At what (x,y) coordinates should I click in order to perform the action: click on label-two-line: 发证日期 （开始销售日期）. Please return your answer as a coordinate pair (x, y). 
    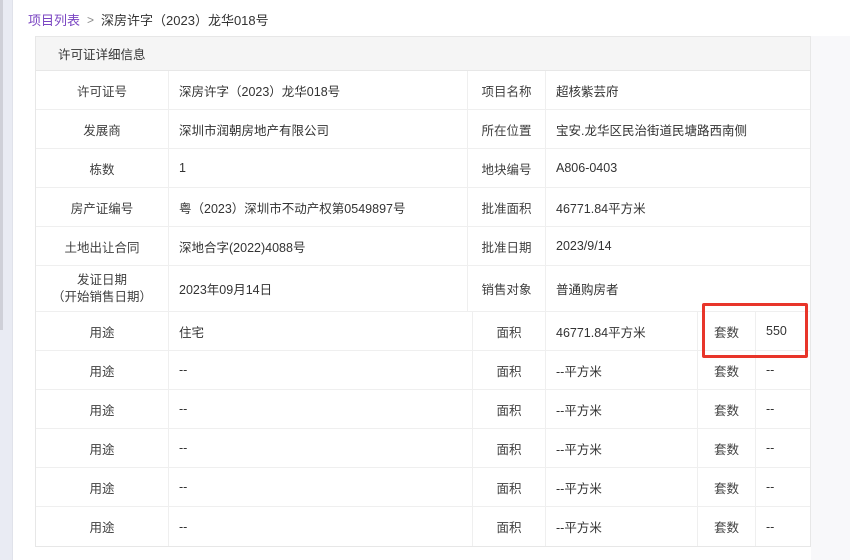
    Looking at the image, I should click on (102, 289).